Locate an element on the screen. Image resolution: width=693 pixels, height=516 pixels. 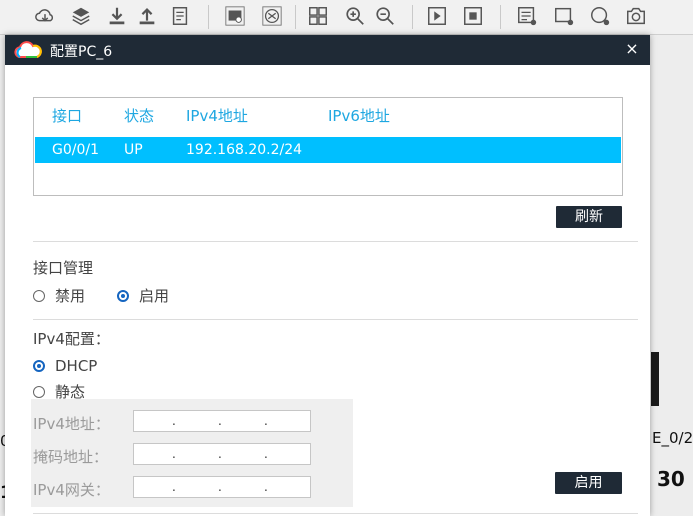
subnet-mask-label: 掩码地址： is located at coordinates (71, 457).